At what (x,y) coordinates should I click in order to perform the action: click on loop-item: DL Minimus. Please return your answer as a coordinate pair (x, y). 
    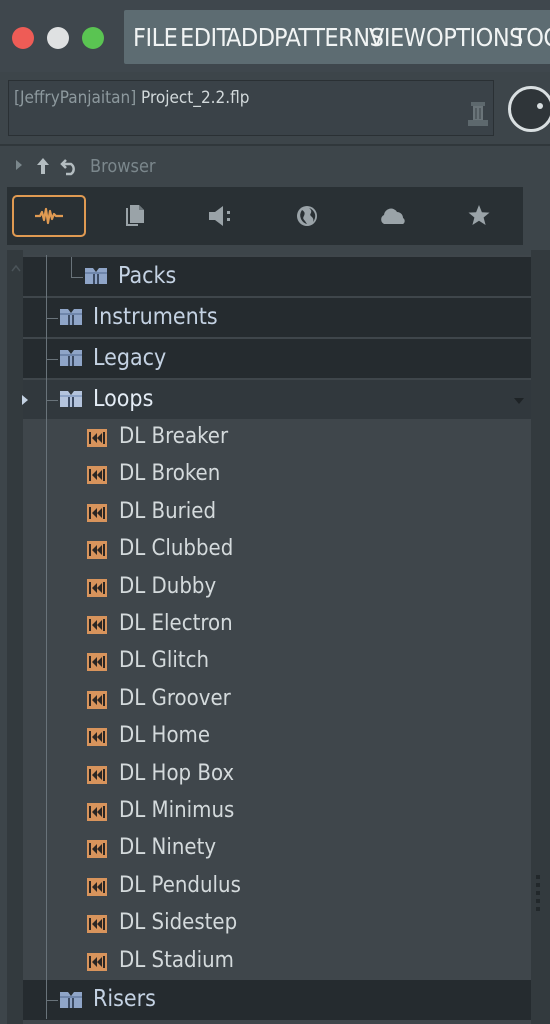
    Looking at the image, I should click on (176, 810).